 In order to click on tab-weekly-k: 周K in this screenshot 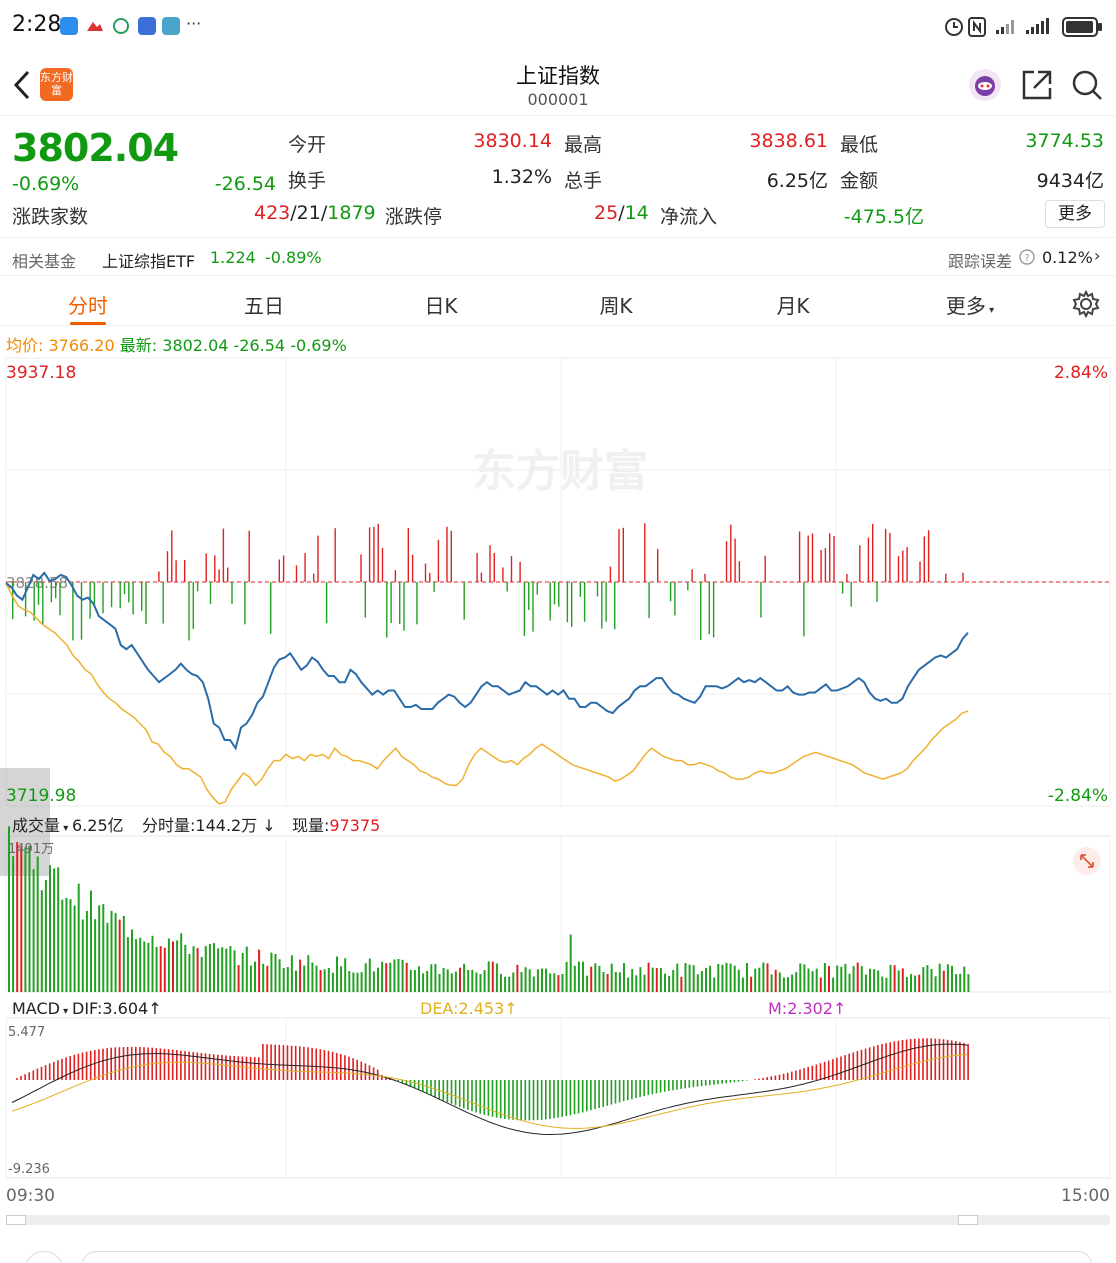, I will do `click(616, 304)`.